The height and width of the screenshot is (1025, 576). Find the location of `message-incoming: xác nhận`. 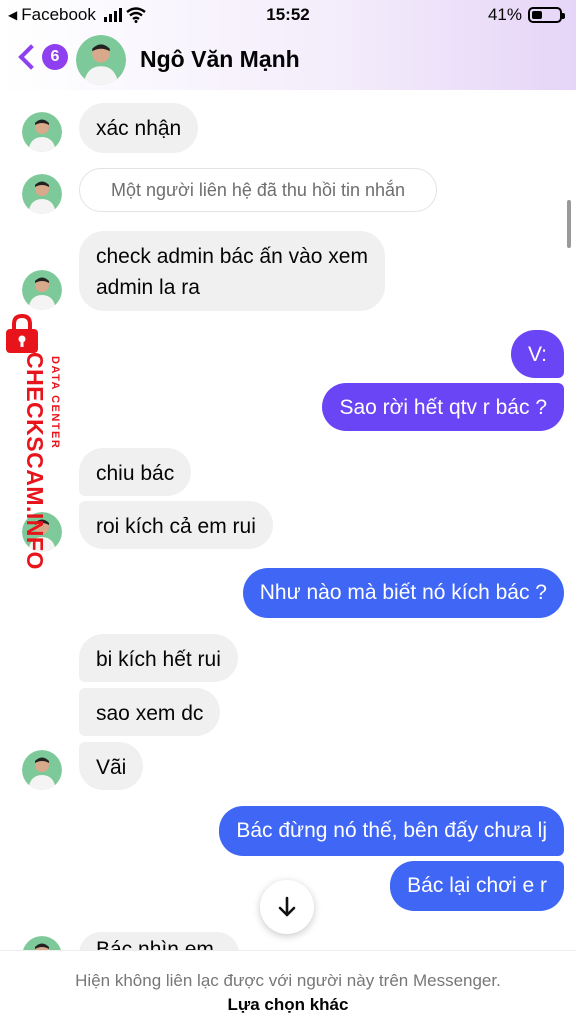

message-incoming: xác nhận is located at coordinates (139, 128).